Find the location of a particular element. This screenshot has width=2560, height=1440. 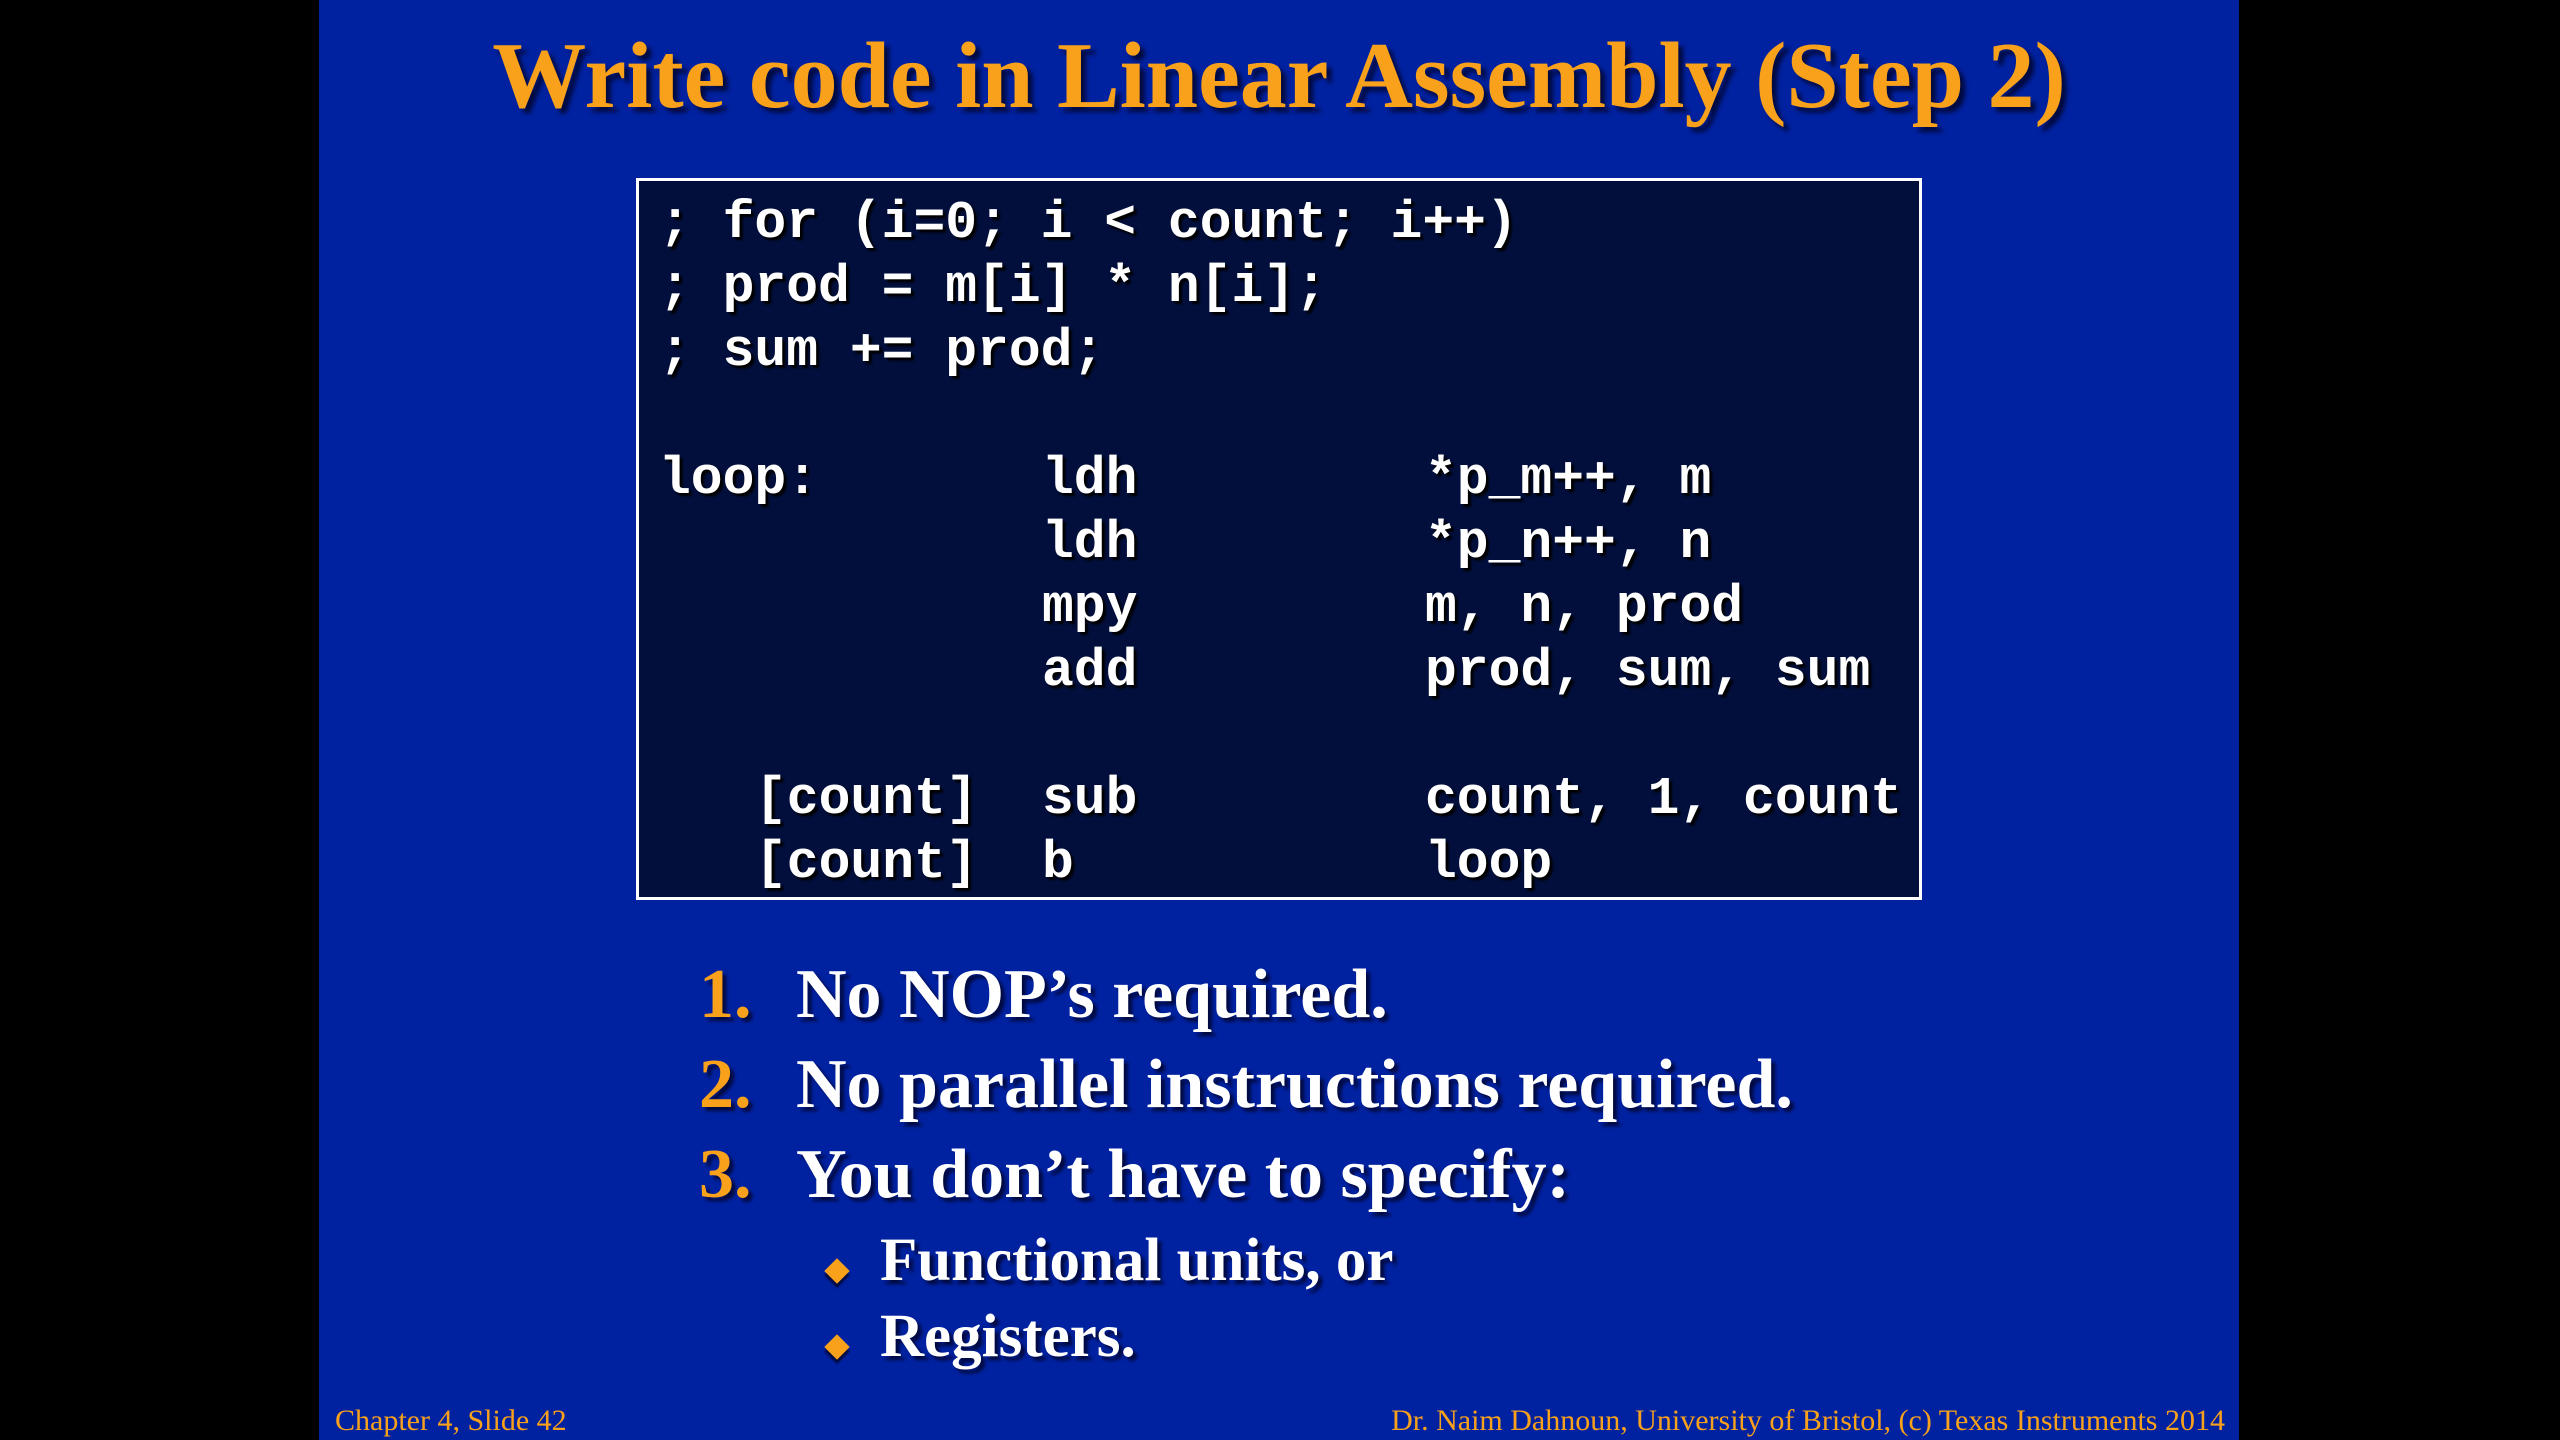

footer-slide-number: Chapter 4, Slide 42 is located at coordinates (451, 1420).